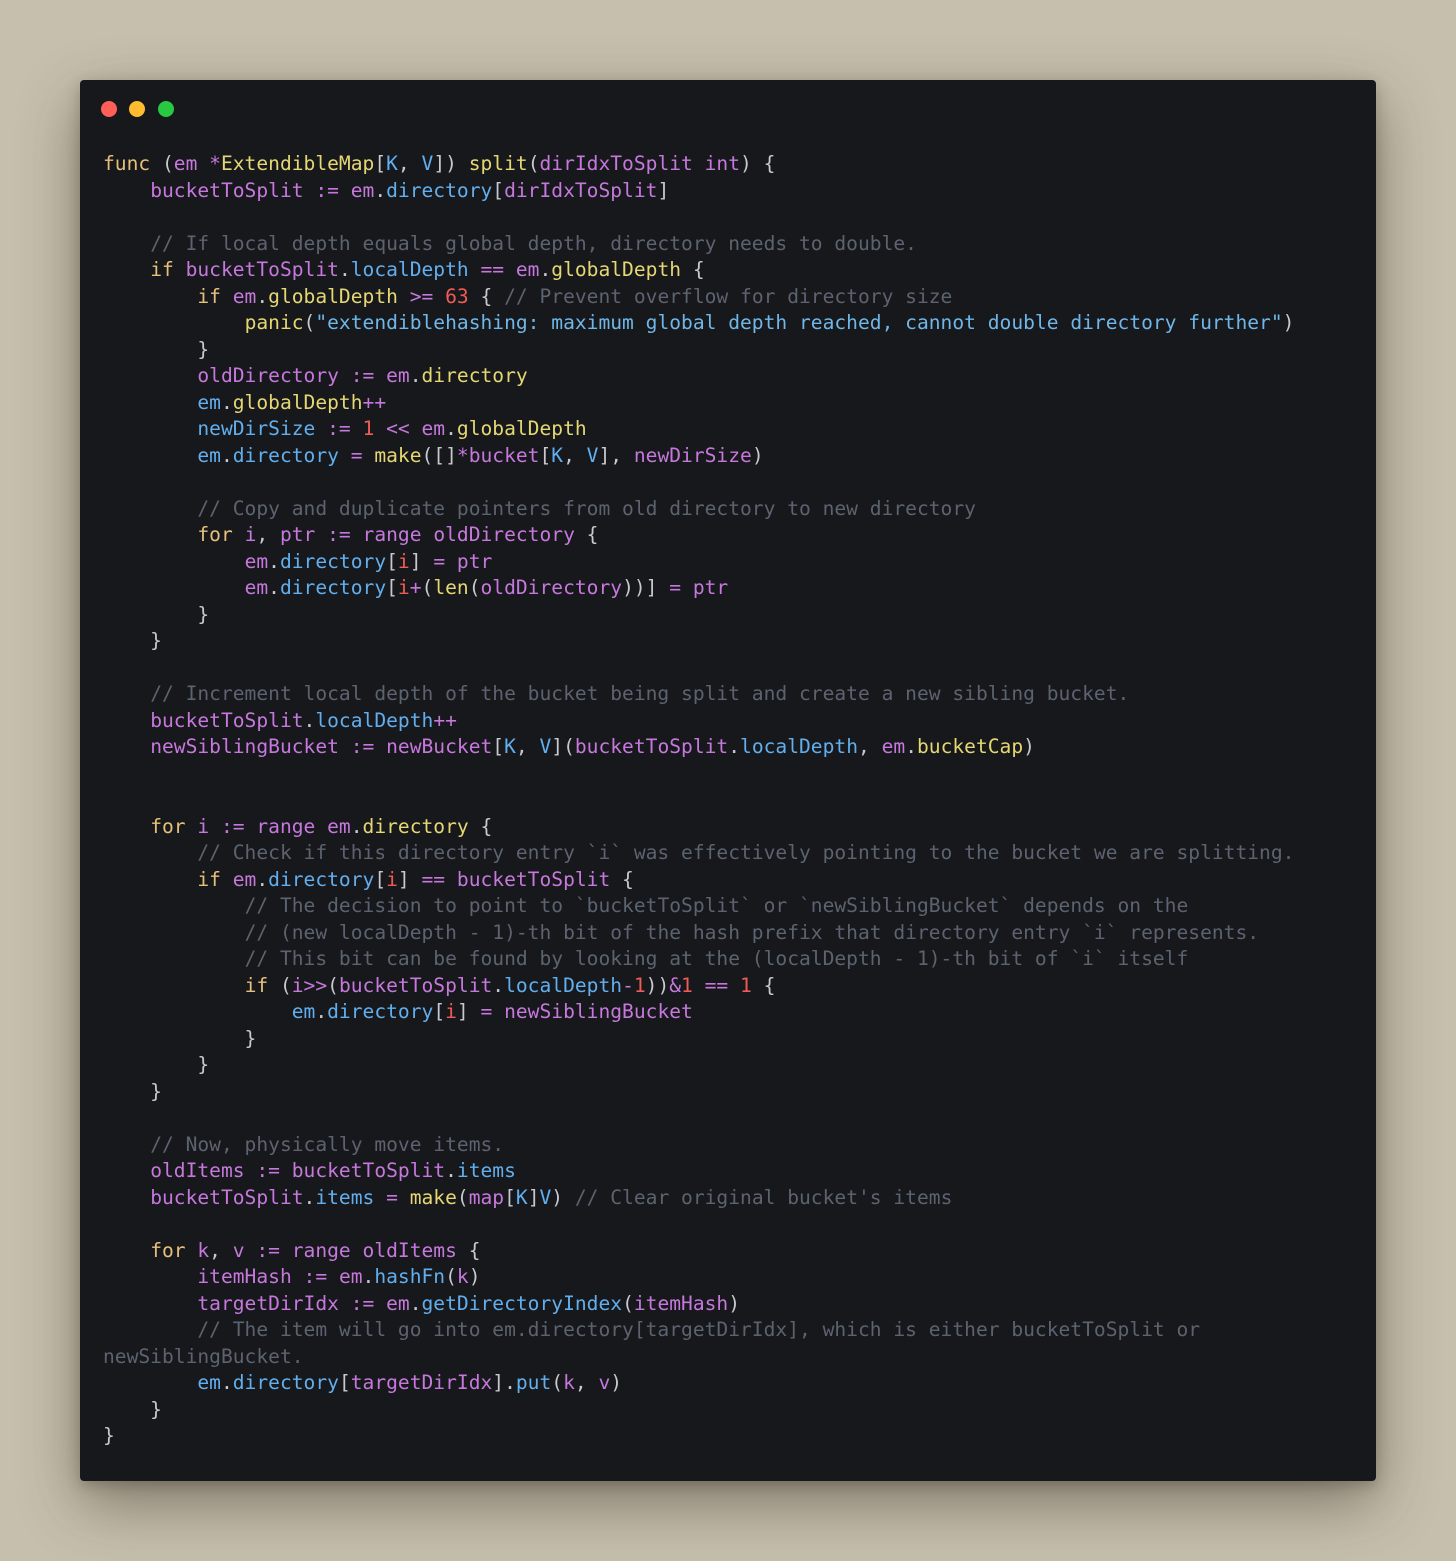  What do you see at coordinates (238, 1250) in the screenshot?
I see `code-token: v` at bounding box center [238, 1250].